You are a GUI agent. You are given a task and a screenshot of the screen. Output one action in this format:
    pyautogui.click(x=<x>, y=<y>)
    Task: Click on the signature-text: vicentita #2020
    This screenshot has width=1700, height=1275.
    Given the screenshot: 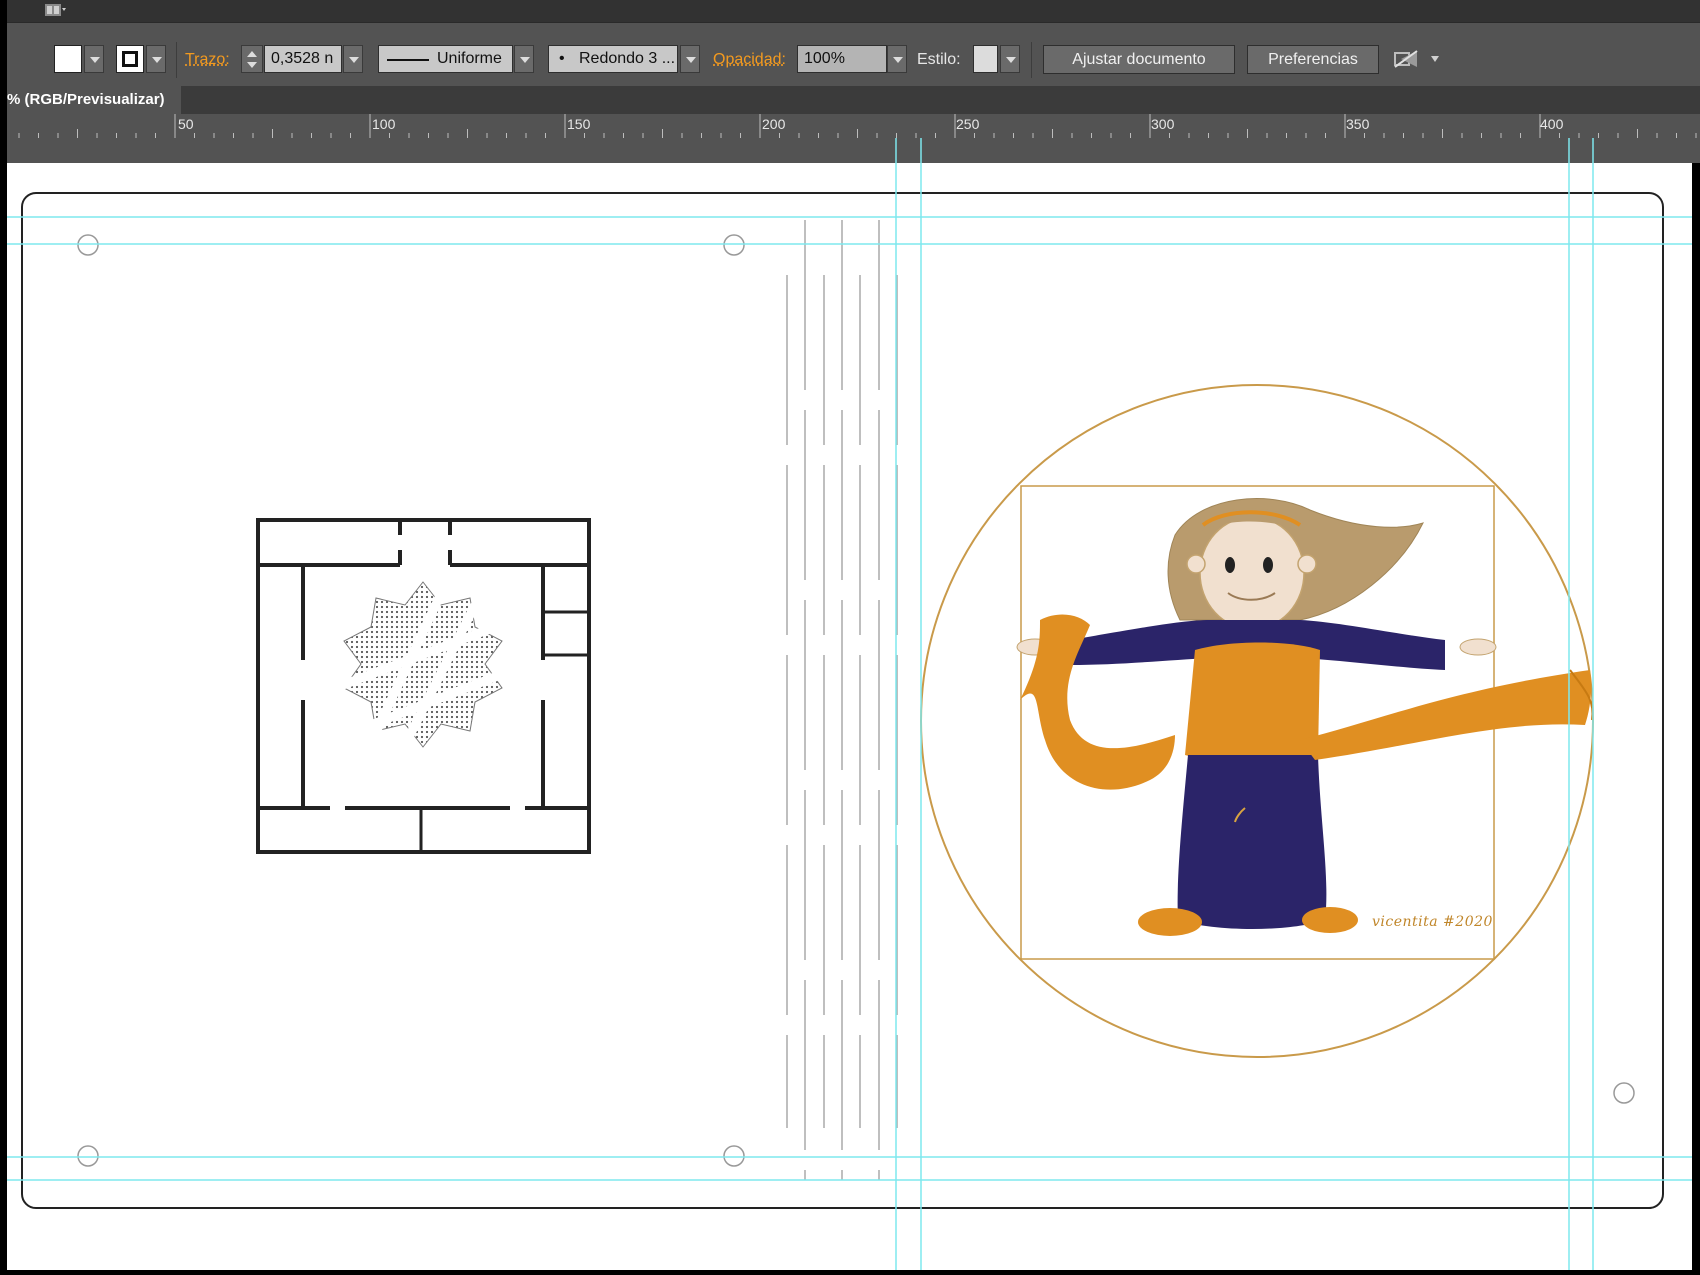 What is the action you would take?
    pyautogui.click(x=1432, y=922)
    